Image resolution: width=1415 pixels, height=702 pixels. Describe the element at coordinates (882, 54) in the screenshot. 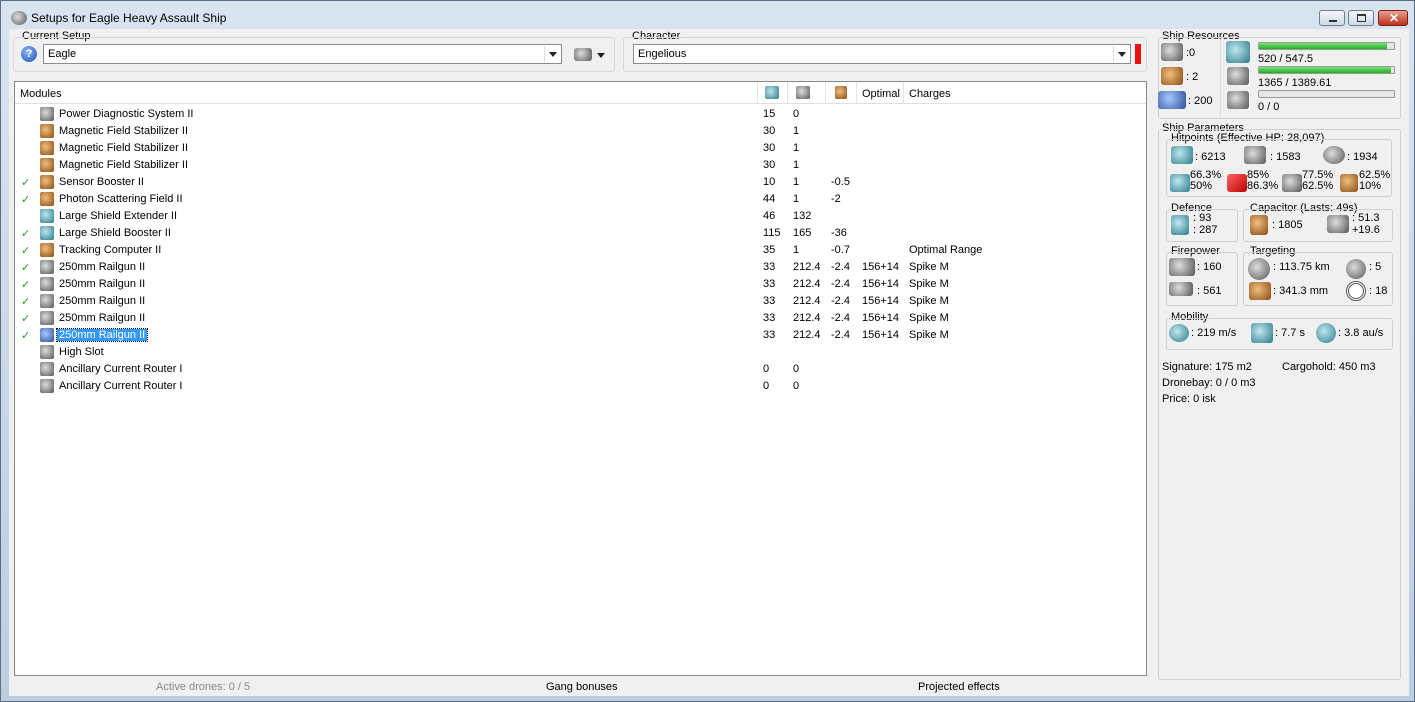

I see `character-select: Engelious` at that location.